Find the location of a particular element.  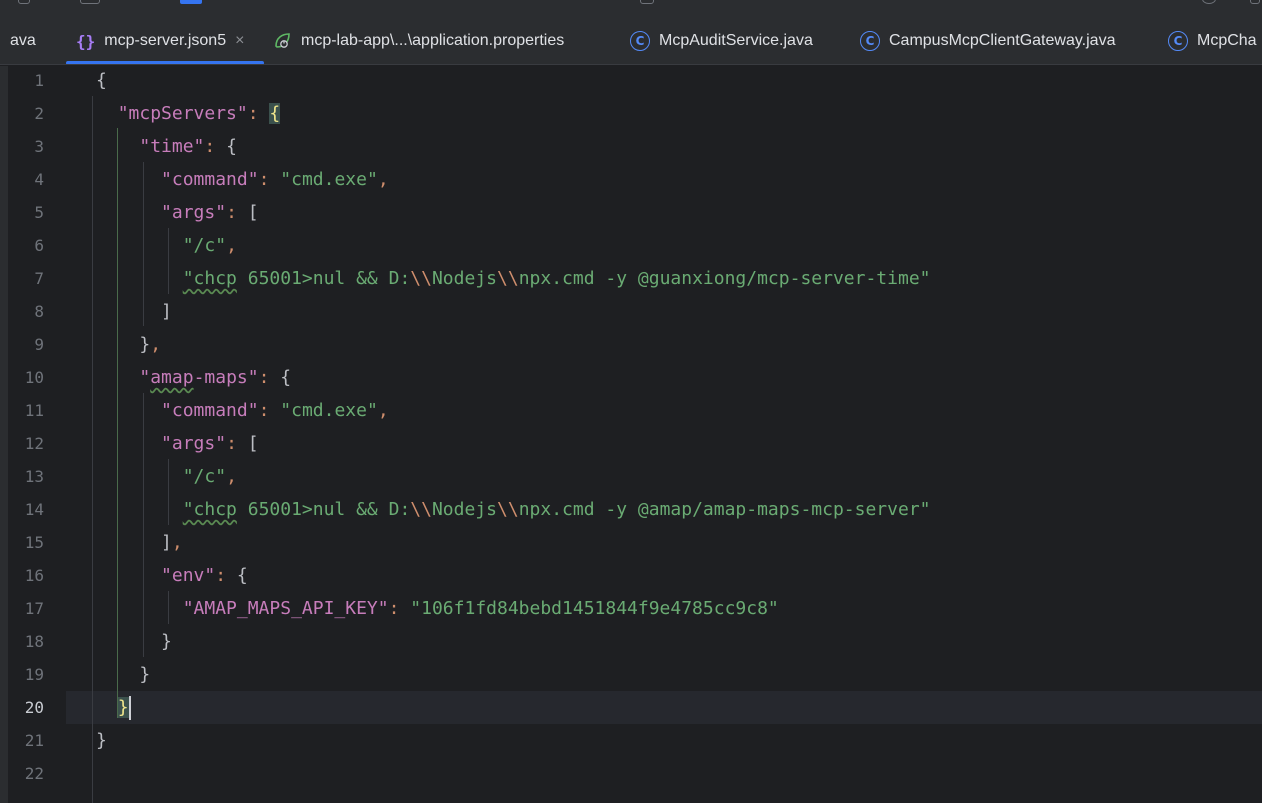

code-line-8: ] is located at coordinates (134, 311).